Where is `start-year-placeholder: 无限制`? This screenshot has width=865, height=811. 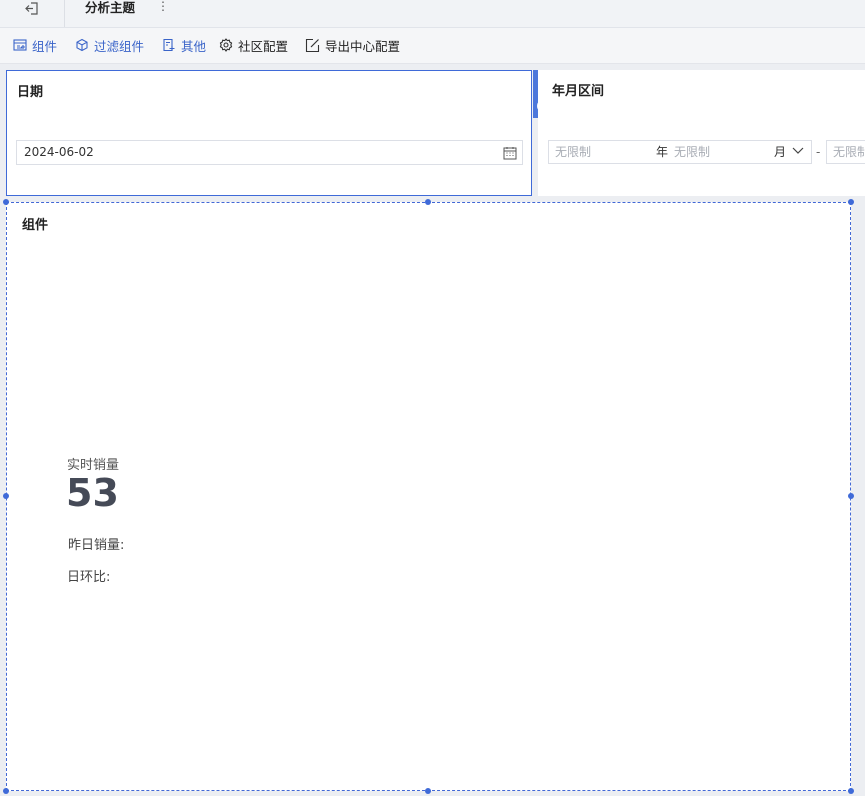 start-year-placeholder: 无限制 is located at coordinates (573, 152).